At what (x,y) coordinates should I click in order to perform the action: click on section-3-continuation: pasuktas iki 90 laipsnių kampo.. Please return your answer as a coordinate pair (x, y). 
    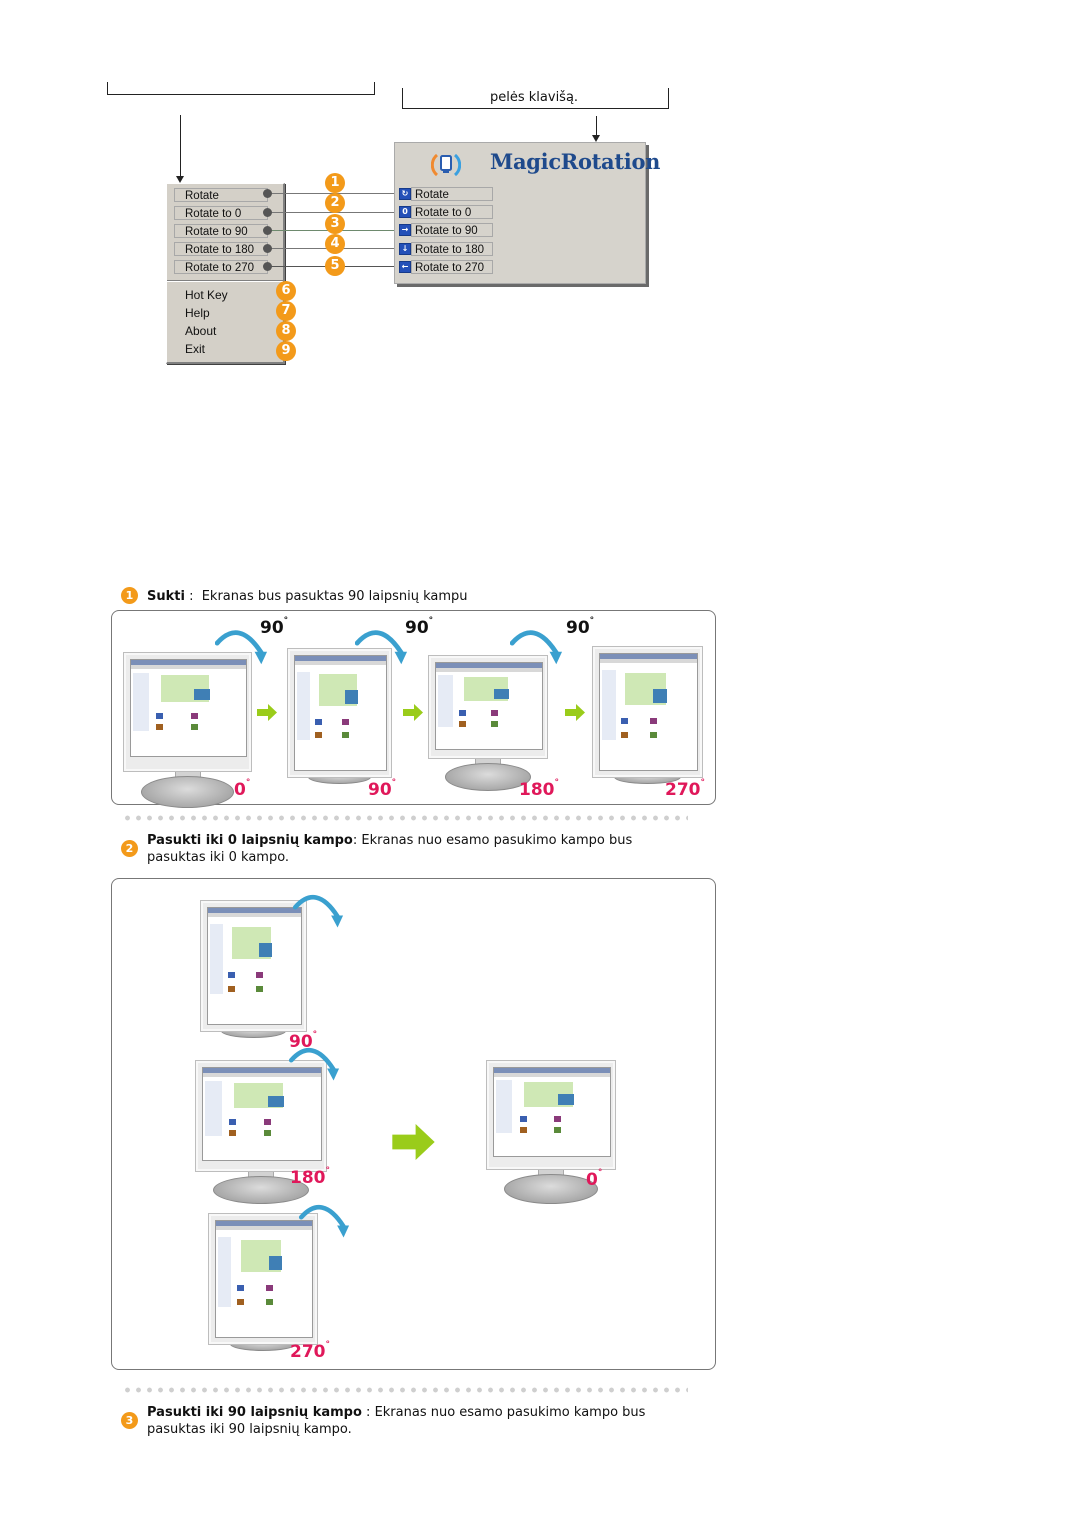
    Looking at the image, I should click on (249, 1429).